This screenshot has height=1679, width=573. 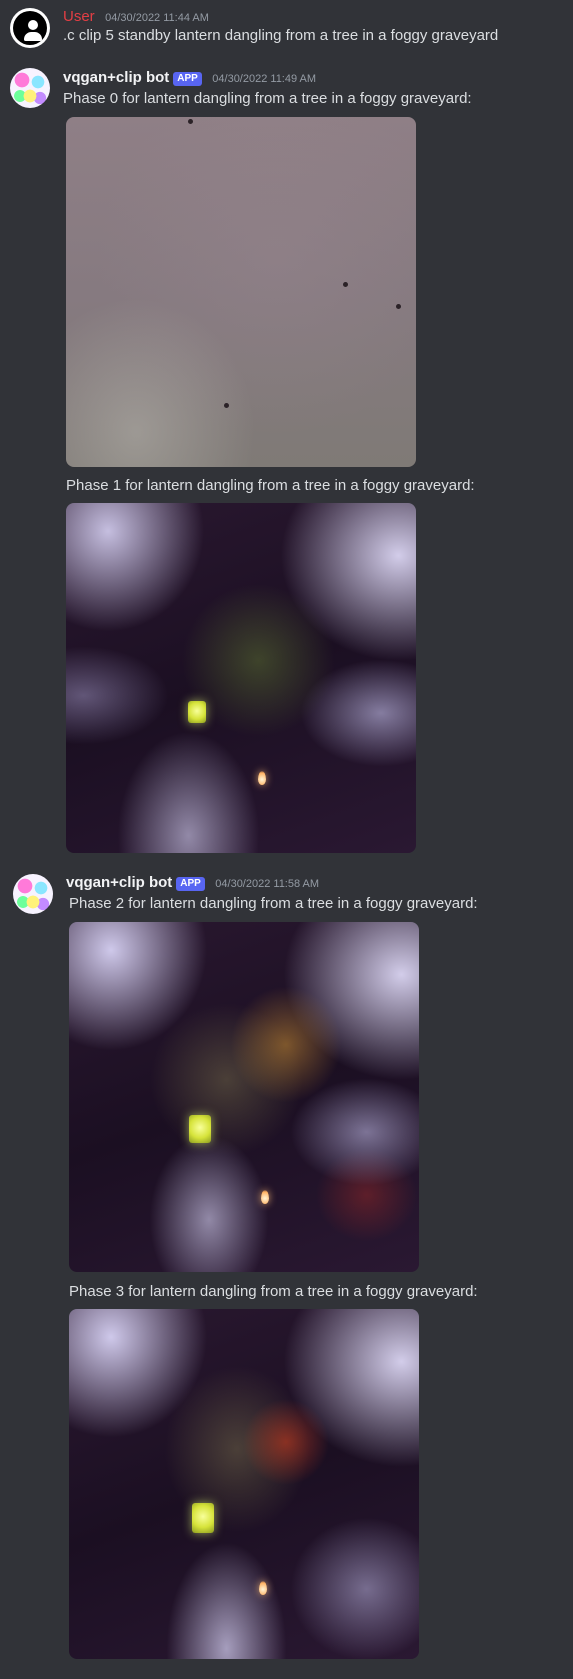 I want to click on phase-2-image, so click(x=244, y=1097).